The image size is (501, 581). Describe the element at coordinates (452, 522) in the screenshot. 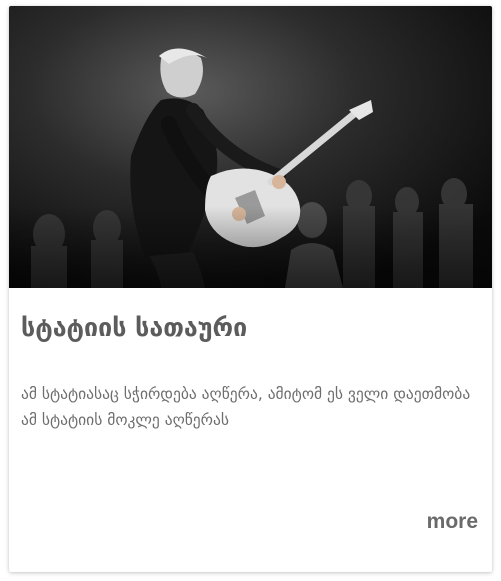

I see `more-link: more` at that location.